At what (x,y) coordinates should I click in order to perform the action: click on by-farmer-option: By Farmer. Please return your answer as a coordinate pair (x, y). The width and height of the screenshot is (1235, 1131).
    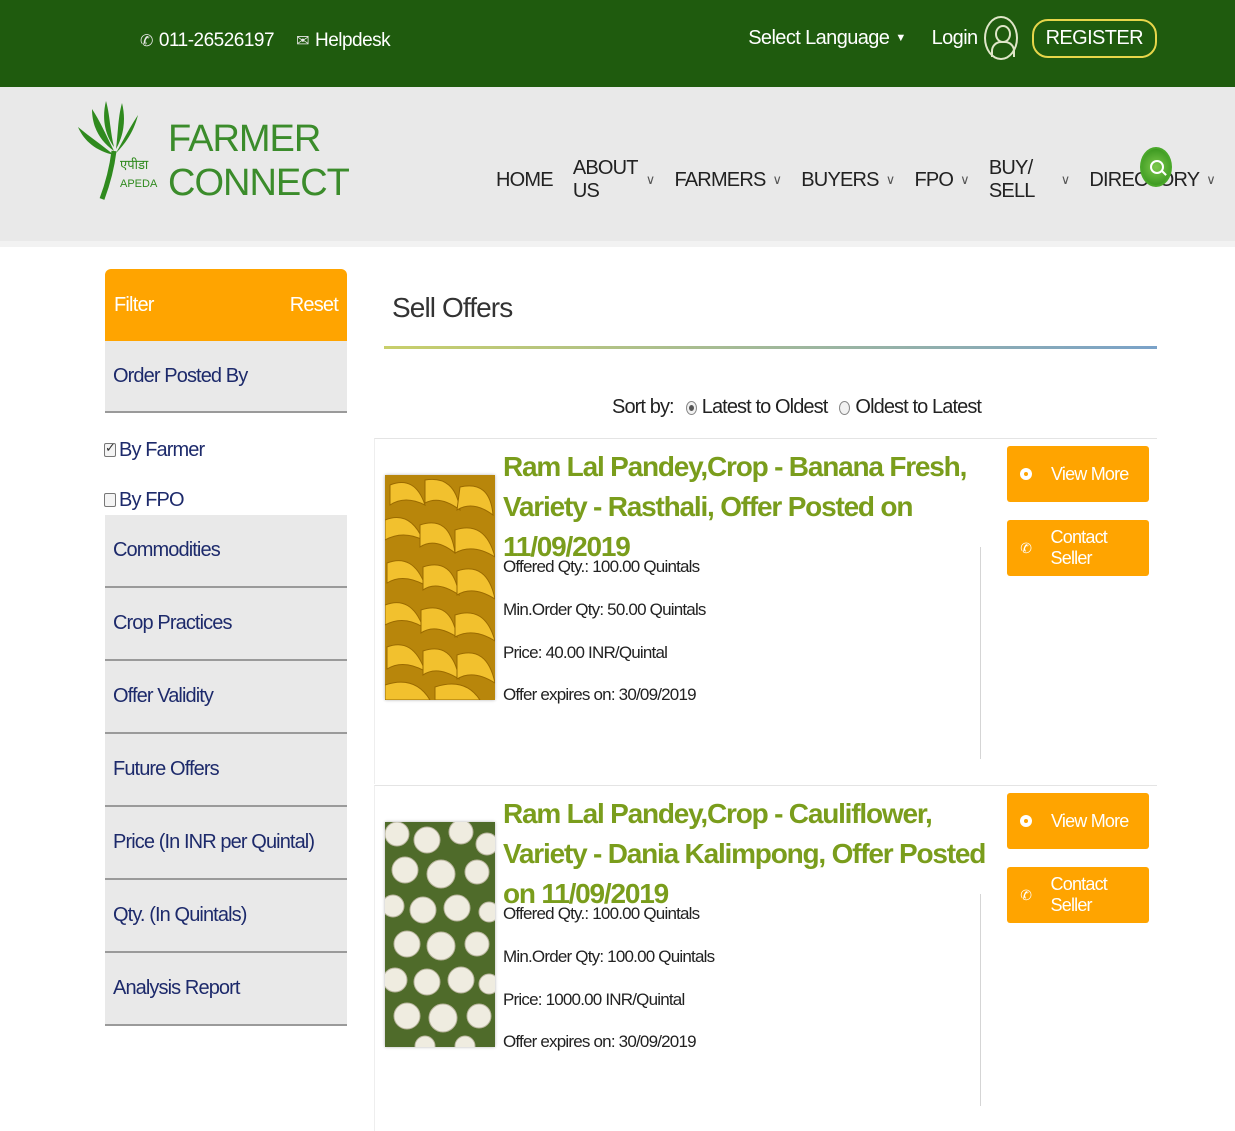
    Looking at the image, I should click on (225, 450).